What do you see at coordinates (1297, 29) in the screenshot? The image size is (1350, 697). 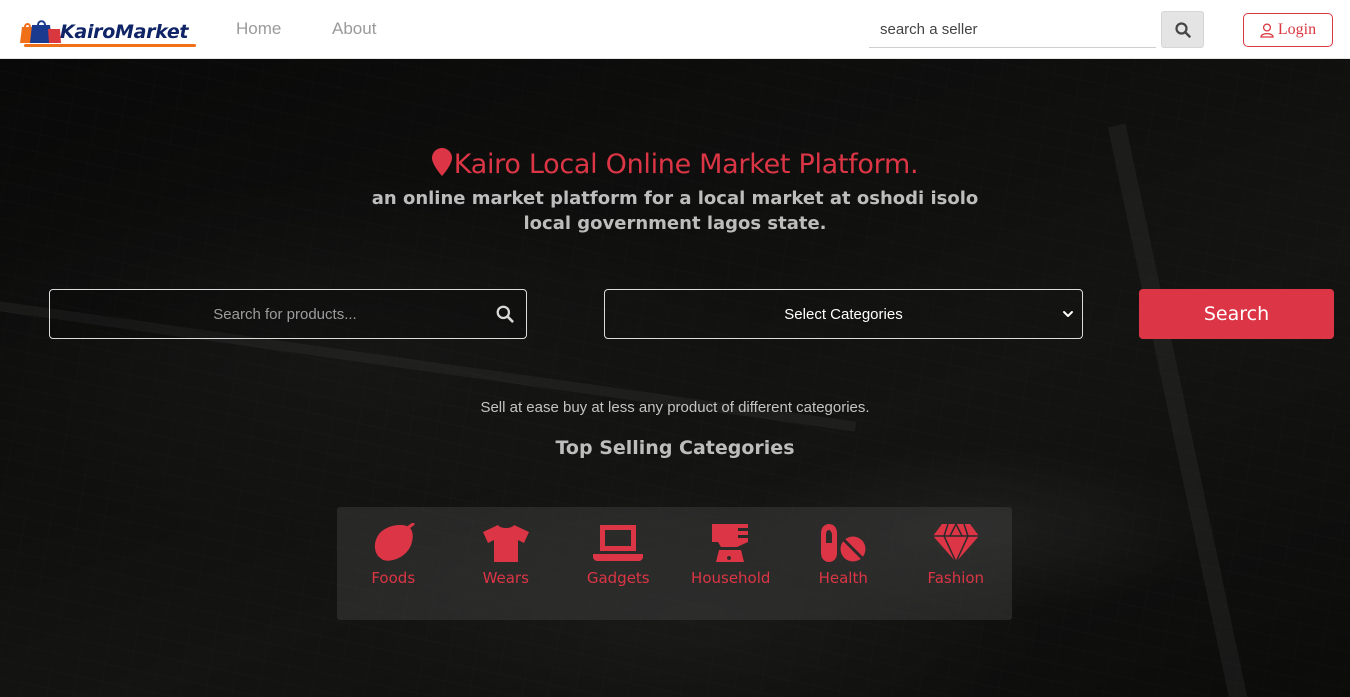 I see `login-label: Login` at bounding box center [1297, 29].